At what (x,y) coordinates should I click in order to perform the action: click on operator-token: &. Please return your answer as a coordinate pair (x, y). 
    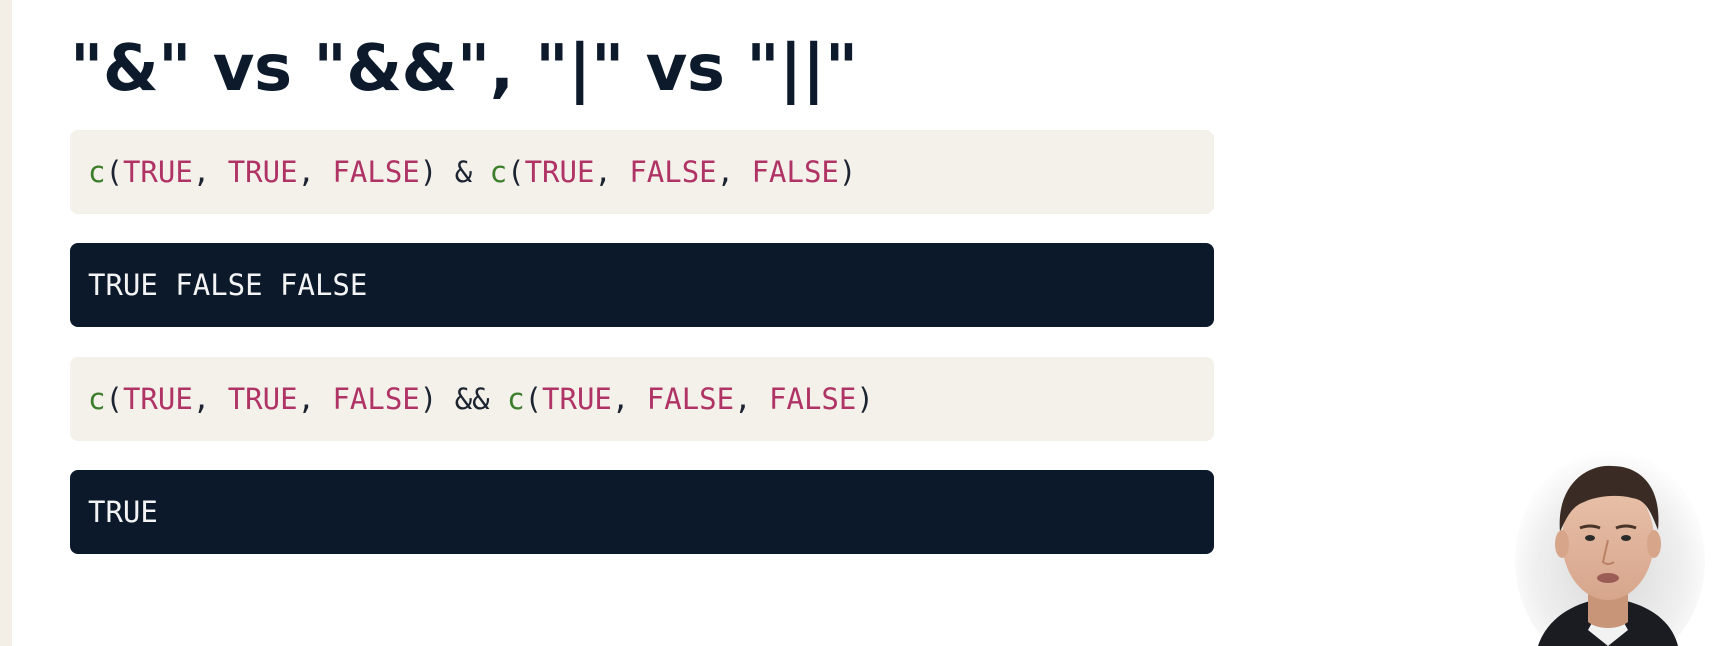
    Looking at the image, I should click on (463, 172).